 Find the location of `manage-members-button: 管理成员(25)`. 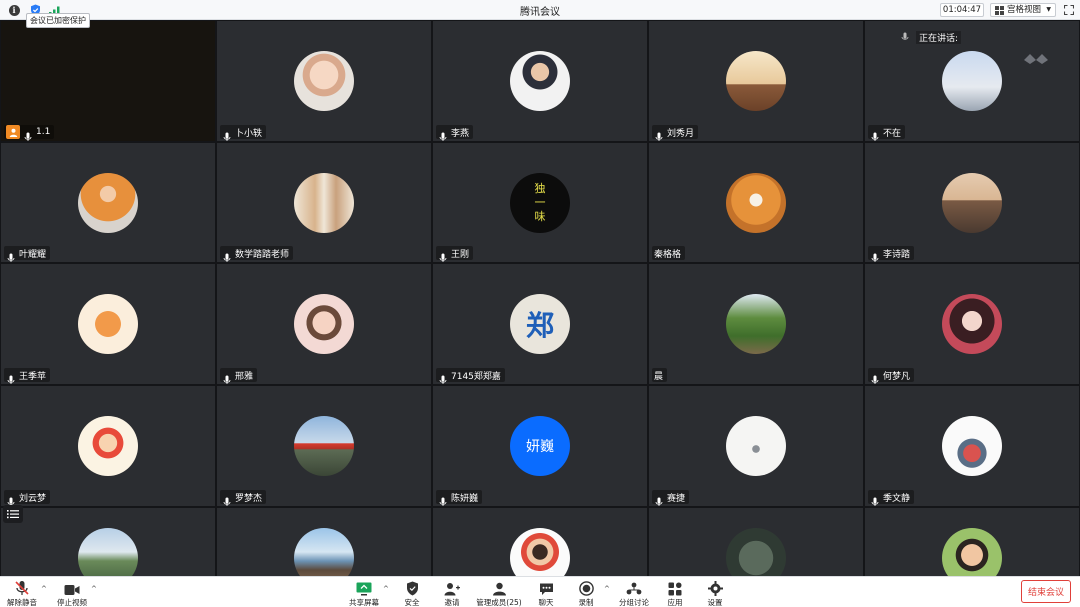

manage-members-button: 管理成员(25) is located at coordinates (499, 592).